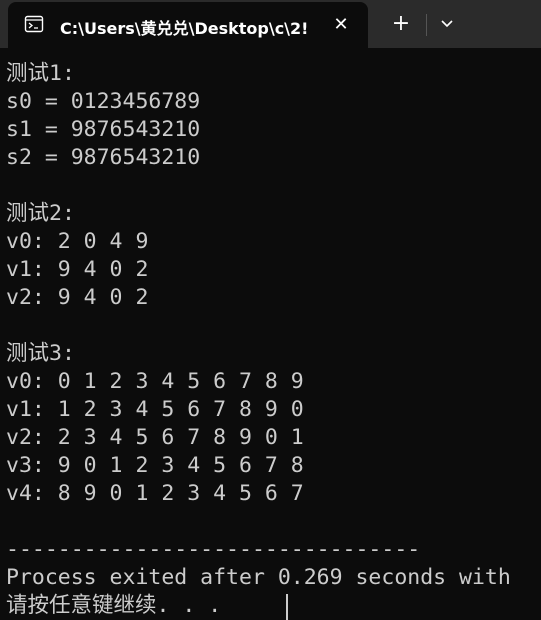 The image size is (541, 620). I want to click on press-any-key-line: 请按任意键继续. . ., so click(114, 605).